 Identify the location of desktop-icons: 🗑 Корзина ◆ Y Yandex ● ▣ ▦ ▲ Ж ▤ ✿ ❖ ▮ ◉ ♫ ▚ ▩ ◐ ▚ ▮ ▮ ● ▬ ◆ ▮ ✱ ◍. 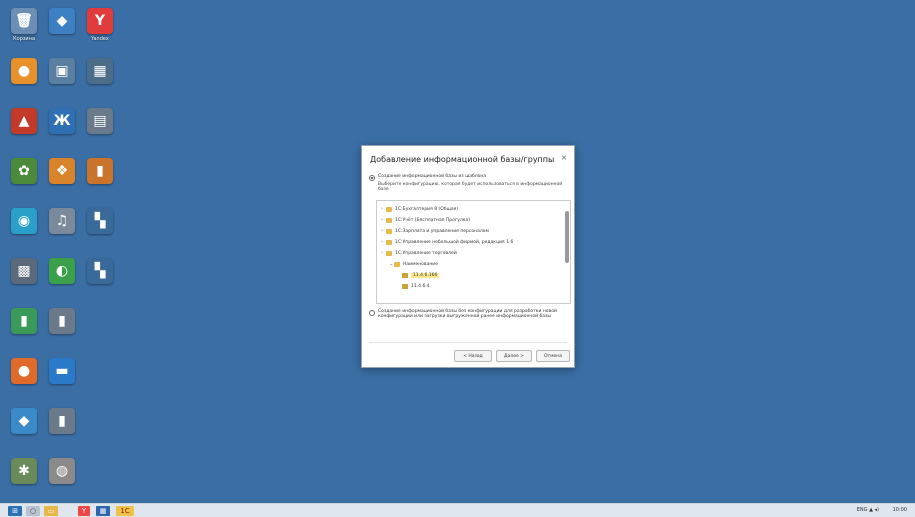
(63, 258).